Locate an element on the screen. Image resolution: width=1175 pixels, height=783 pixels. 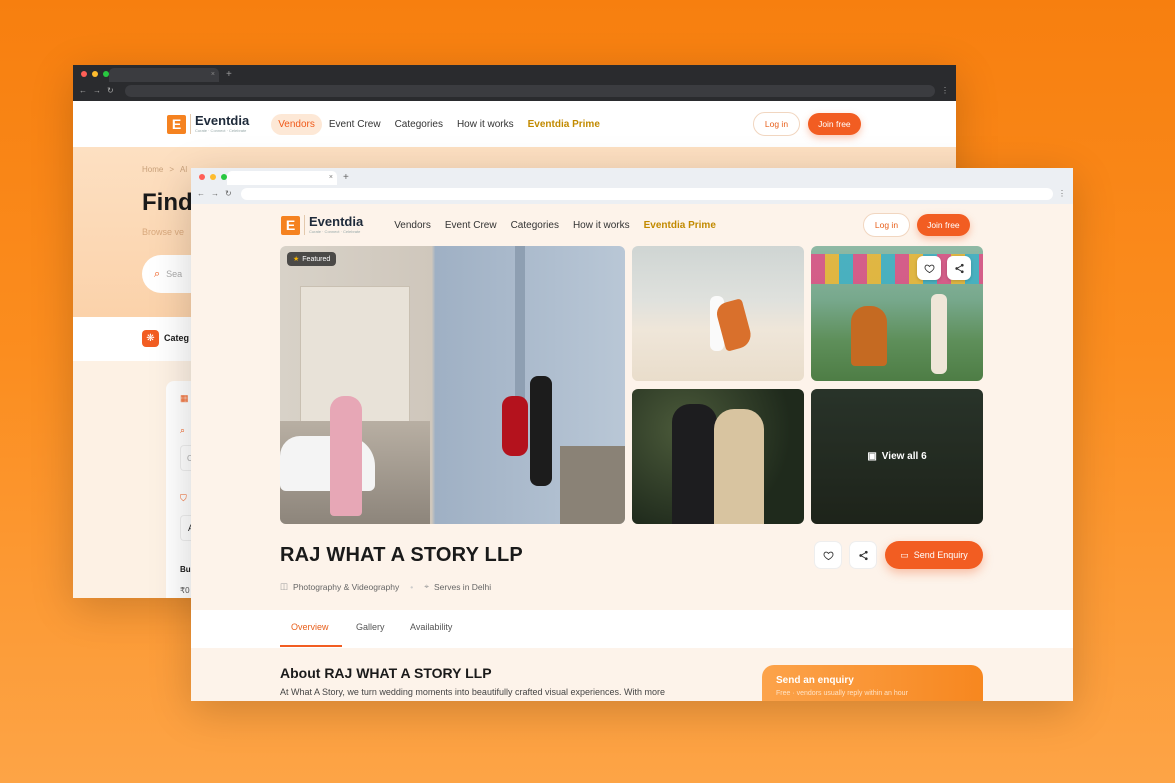
search-icon: ⌕ is located at coordinates (157, 273).